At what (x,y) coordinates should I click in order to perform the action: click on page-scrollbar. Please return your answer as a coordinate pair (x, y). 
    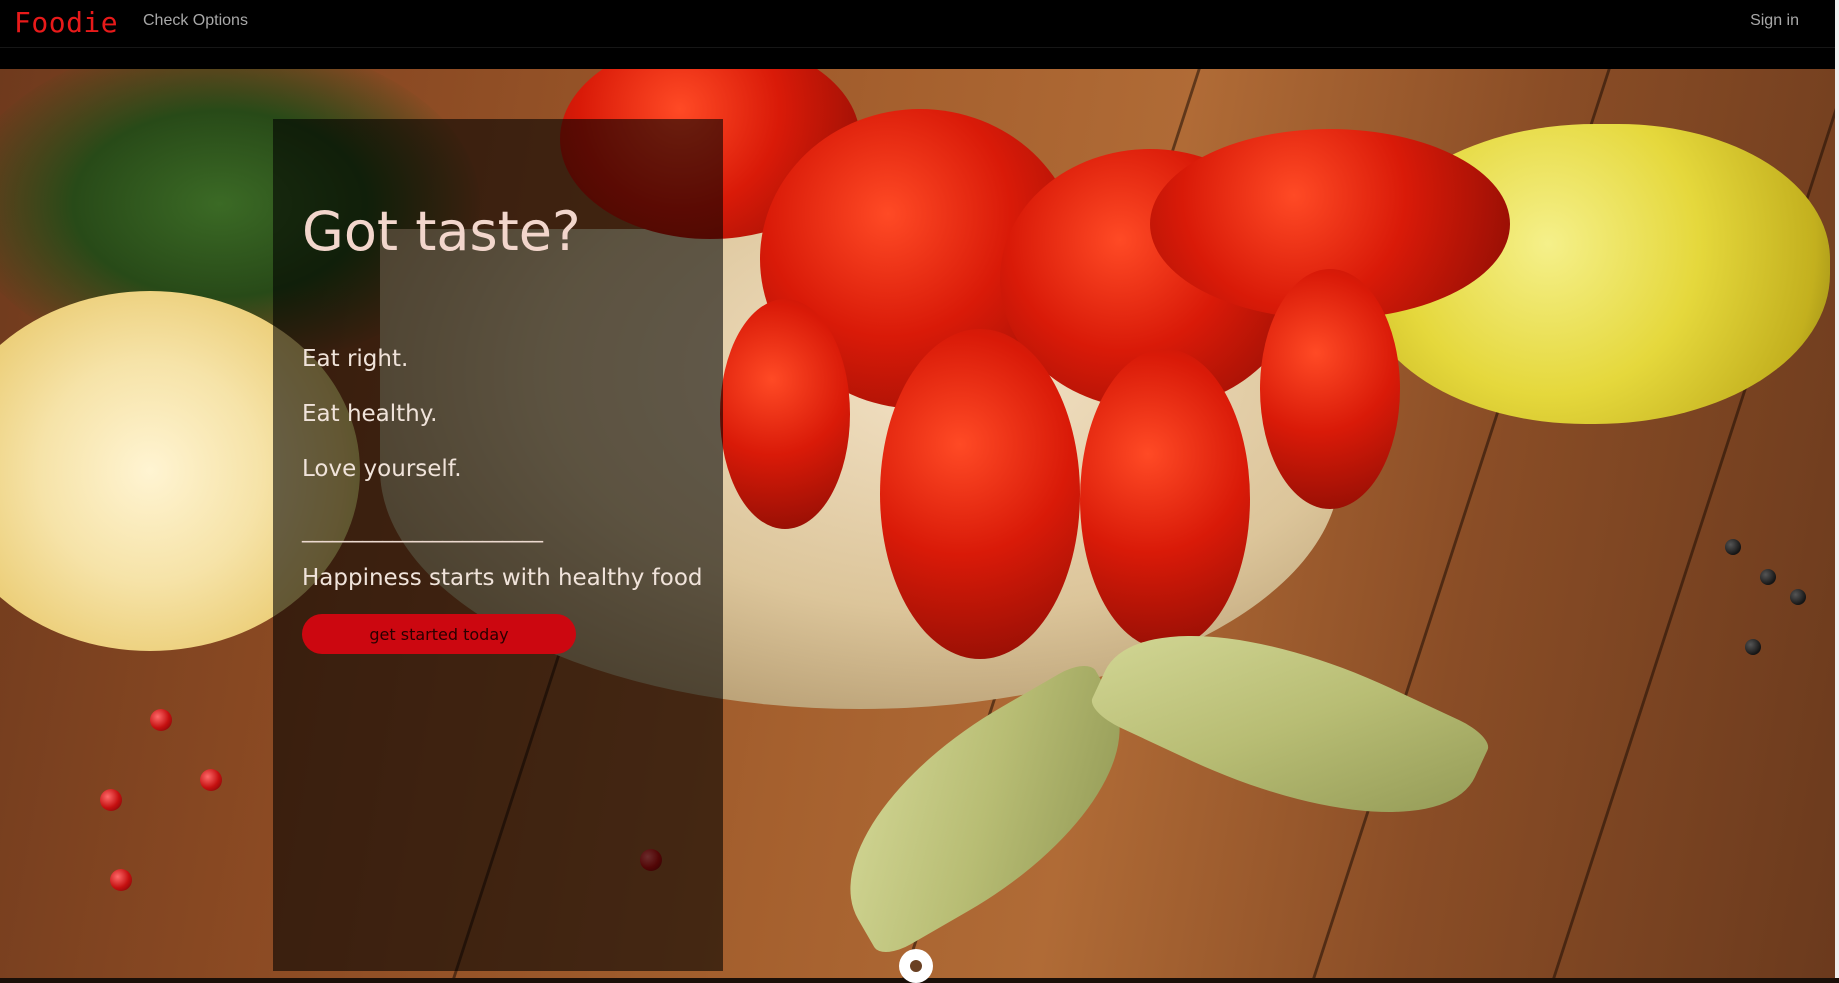
    Looking at the image, I should click on (1837, 489).